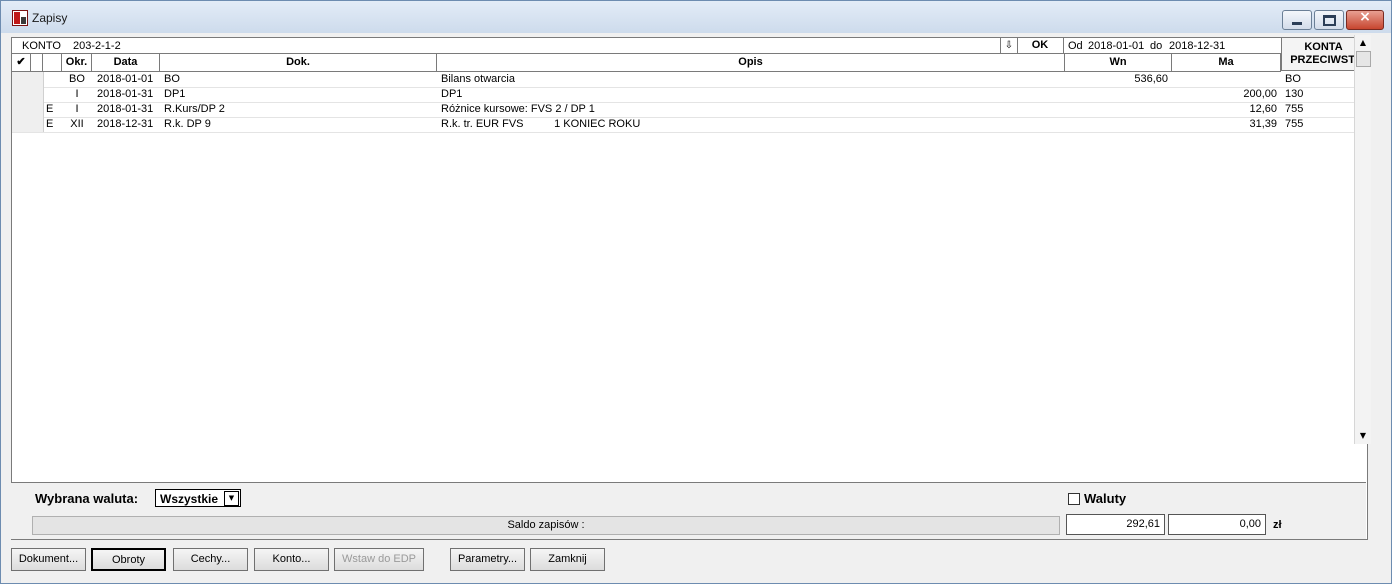 This screenshot has height=584, width=1392. I want to click on check-column-header: ✔, so click(21, 62).